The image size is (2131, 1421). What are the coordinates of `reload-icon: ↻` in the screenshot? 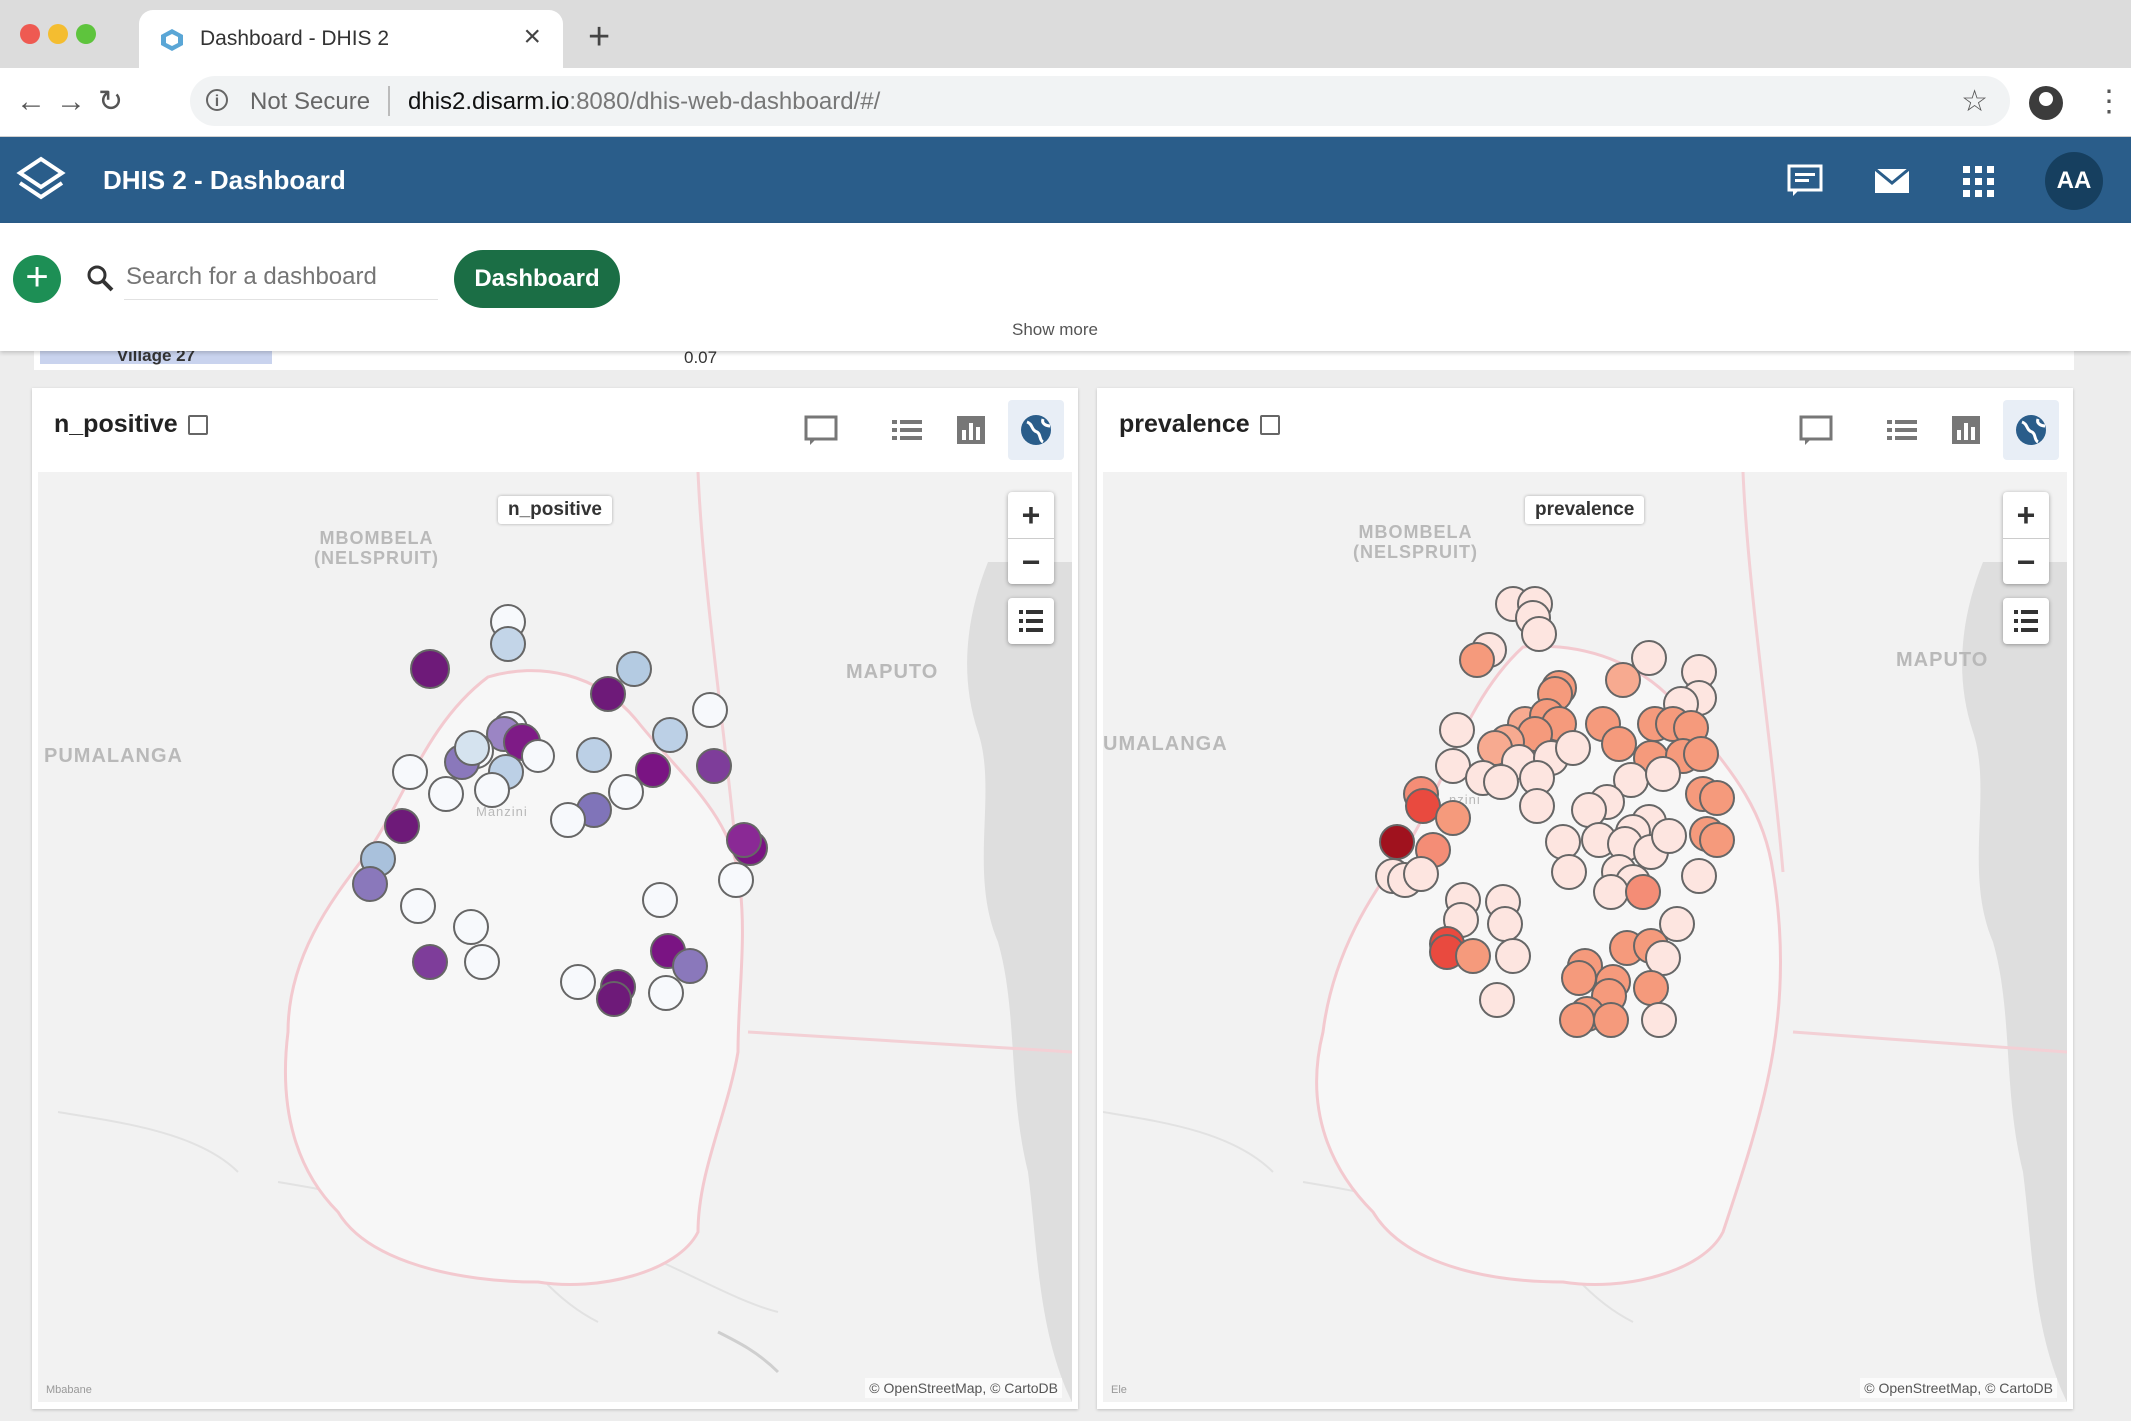 It's located at (110, 102).